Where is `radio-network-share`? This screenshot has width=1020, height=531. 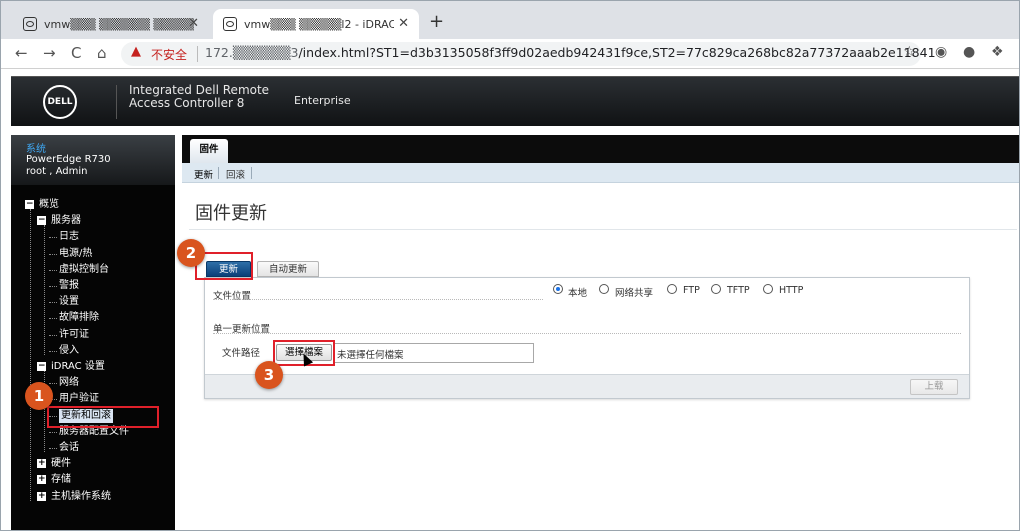 radio-network-share is located at coordinates (604, 289).